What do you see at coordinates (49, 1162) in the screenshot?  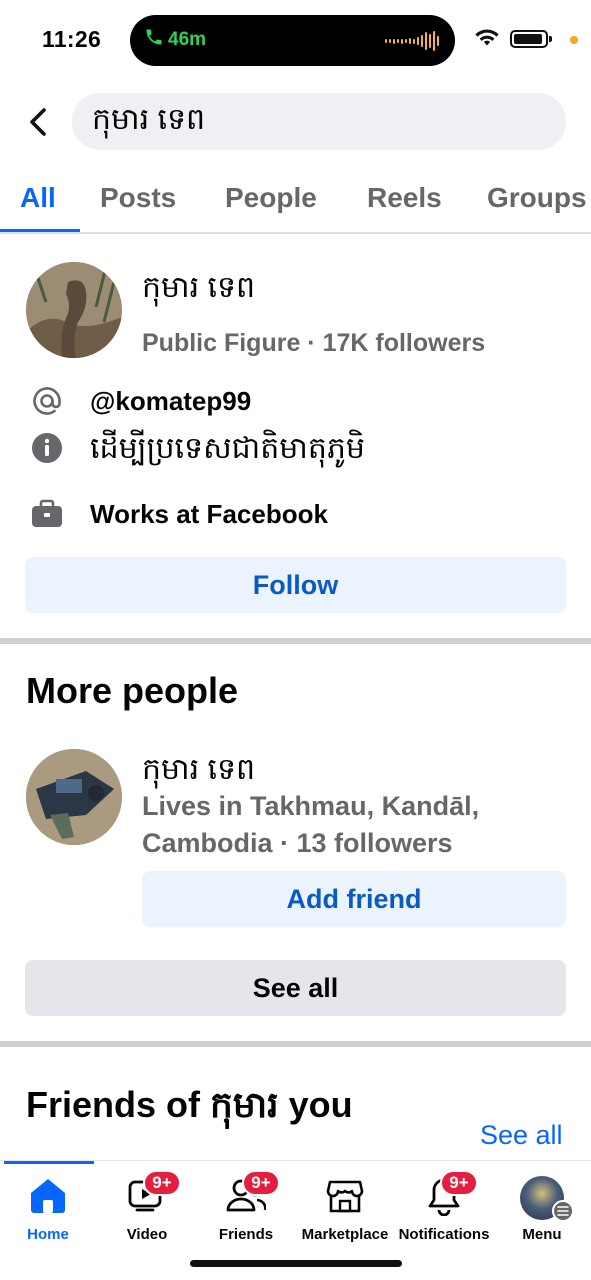 I see `nav-active-indicator` at bounding box center [49, 1162].